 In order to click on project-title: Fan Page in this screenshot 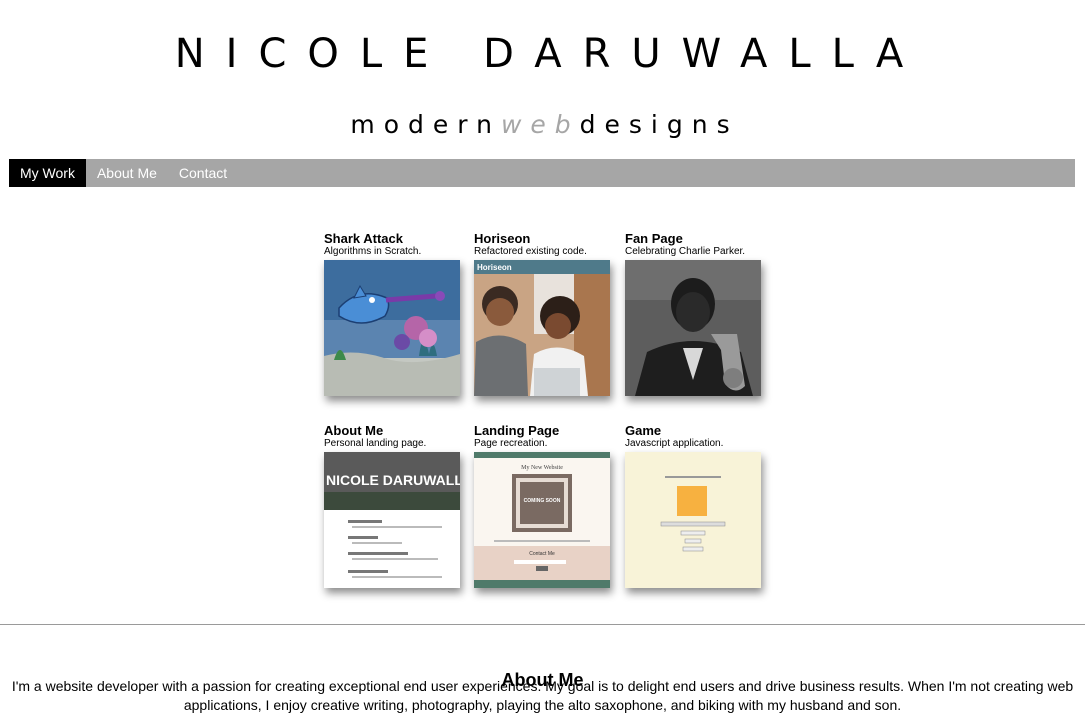, I will do `click(654, 238)`.